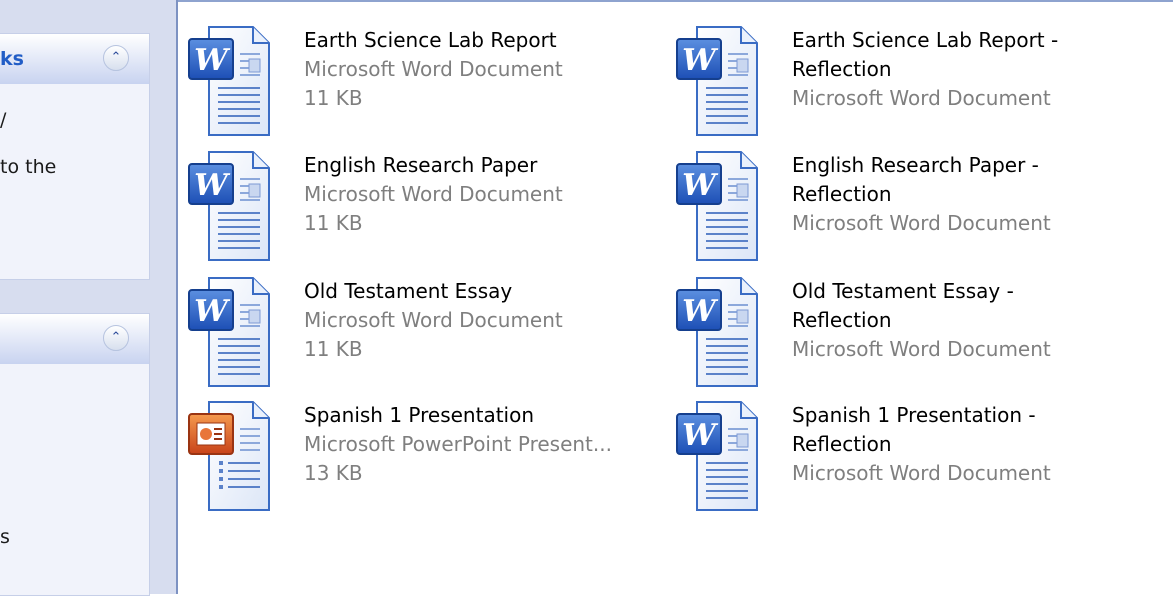  I want to click on task-panel-1: ks ⌃ / to the, so click(75, 156).